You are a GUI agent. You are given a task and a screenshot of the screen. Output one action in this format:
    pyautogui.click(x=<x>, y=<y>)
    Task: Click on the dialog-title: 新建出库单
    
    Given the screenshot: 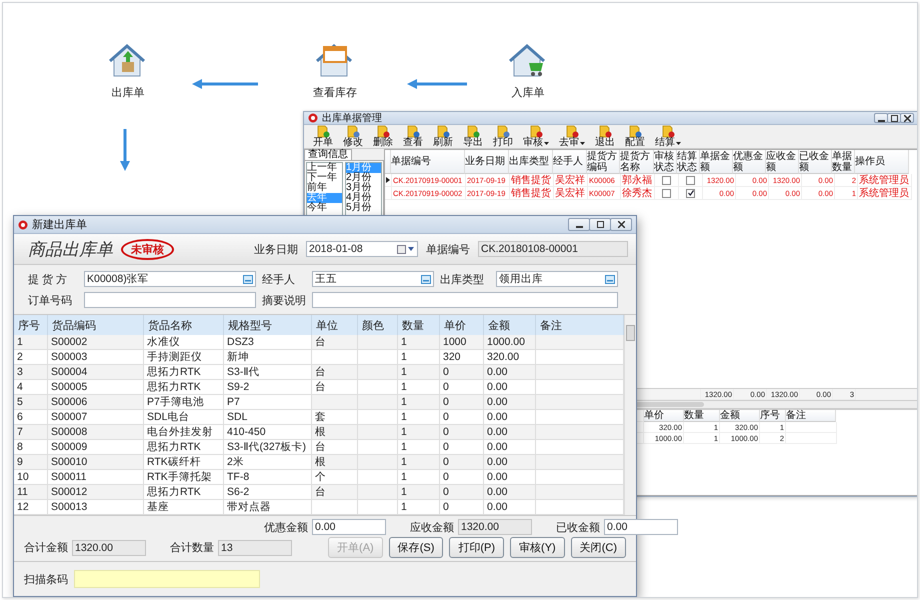 What is the action you would take?
    pyautogui.click(x=60, y=225)
    